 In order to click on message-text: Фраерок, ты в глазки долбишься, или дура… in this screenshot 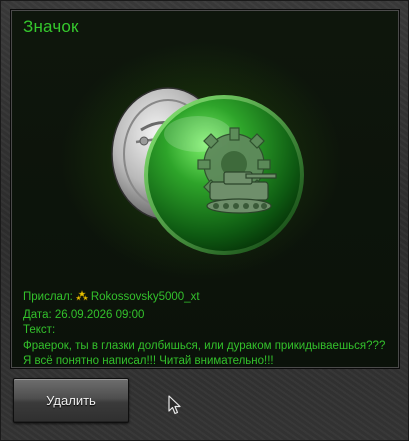, I will do `click(204, 353)`.